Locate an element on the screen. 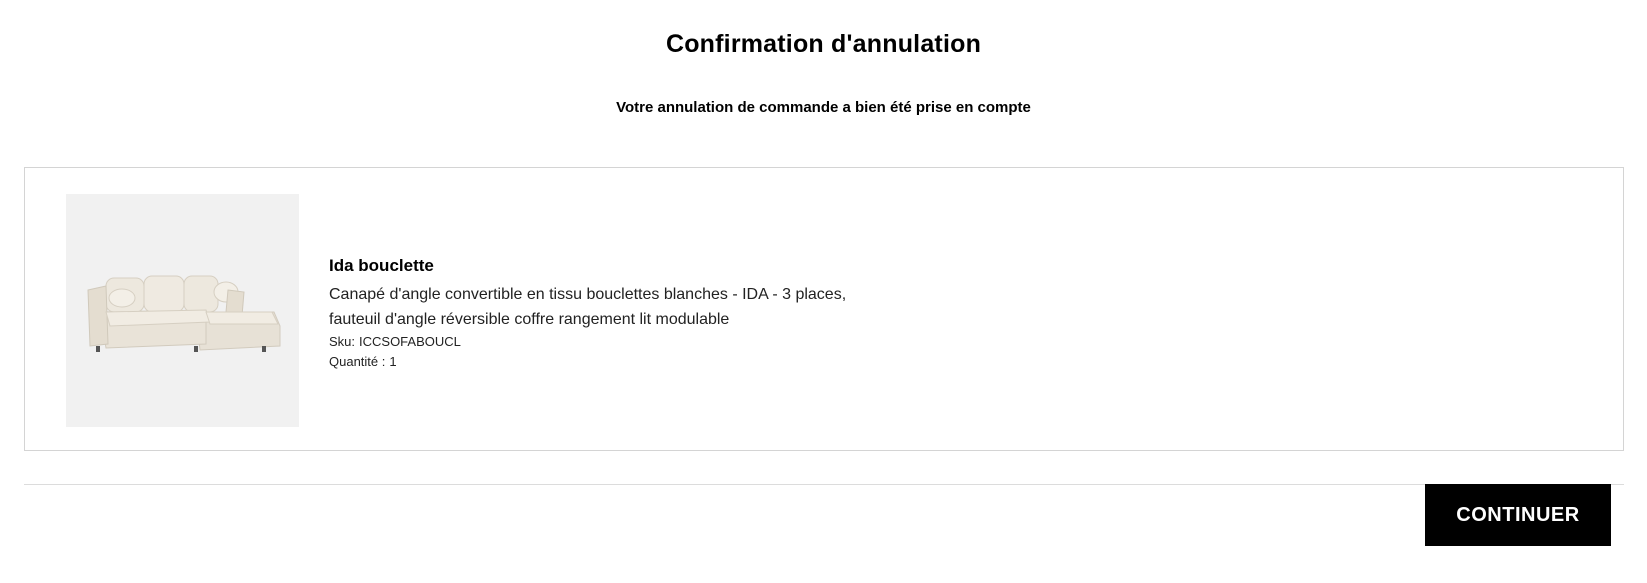 This screenshot has width=1647, height=583. page-title: Confirmation d'annulation is located at coordinates (823, 44).